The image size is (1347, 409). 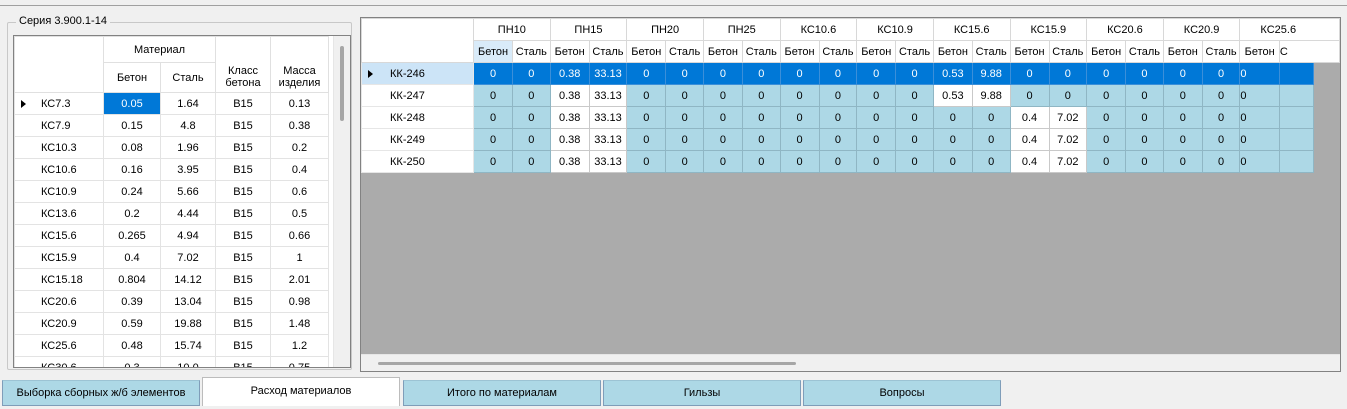 What do you see at coordinates (188, 103) in the screenshot?
I see `element-steel-cell: 1.64` at bounding box center [188, 103].